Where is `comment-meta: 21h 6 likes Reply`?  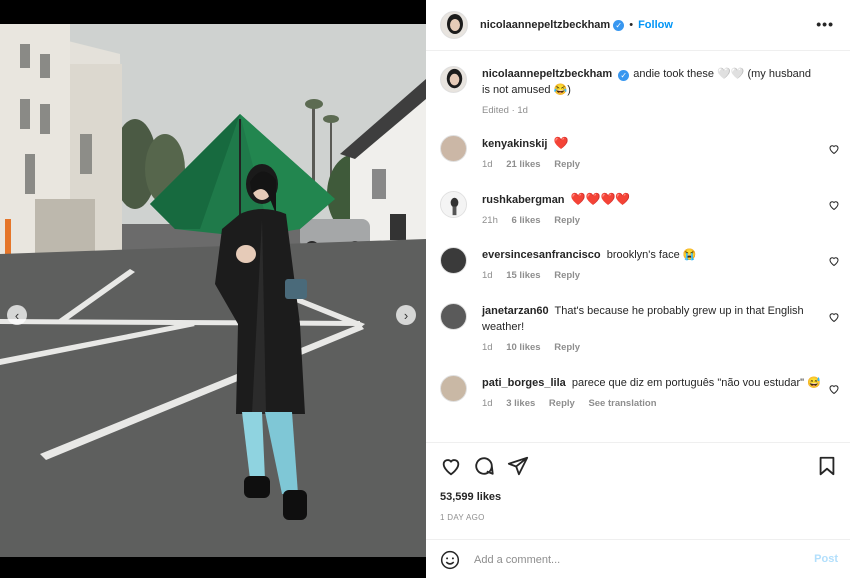
comment-meta: 21h 6 likes Reply is located at coordinates (652, 221).